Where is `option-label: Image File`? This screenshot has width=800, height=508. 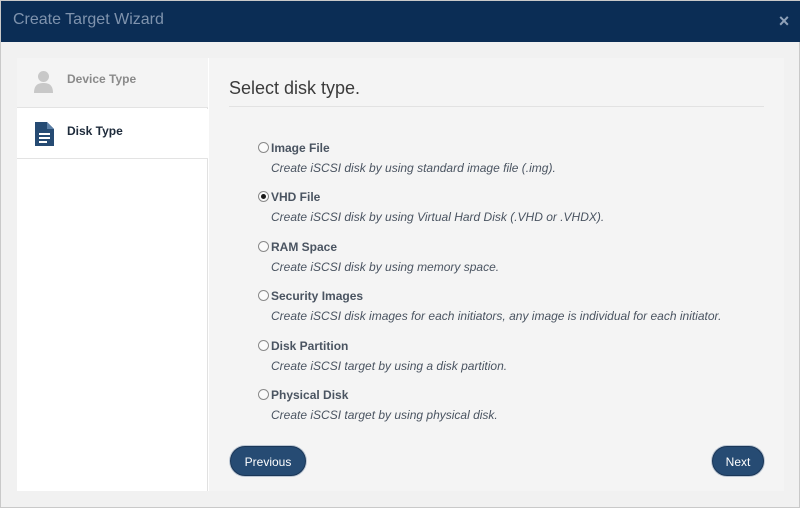 option-label: Image File is located at coordinates (300, 148).